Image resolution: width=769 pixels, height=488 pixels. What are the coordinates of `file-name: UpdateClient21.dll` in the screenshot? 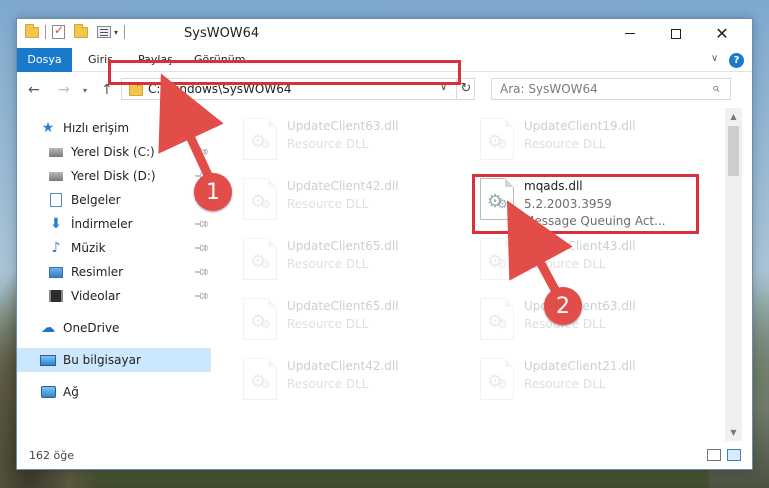 It's located at (580, 366).